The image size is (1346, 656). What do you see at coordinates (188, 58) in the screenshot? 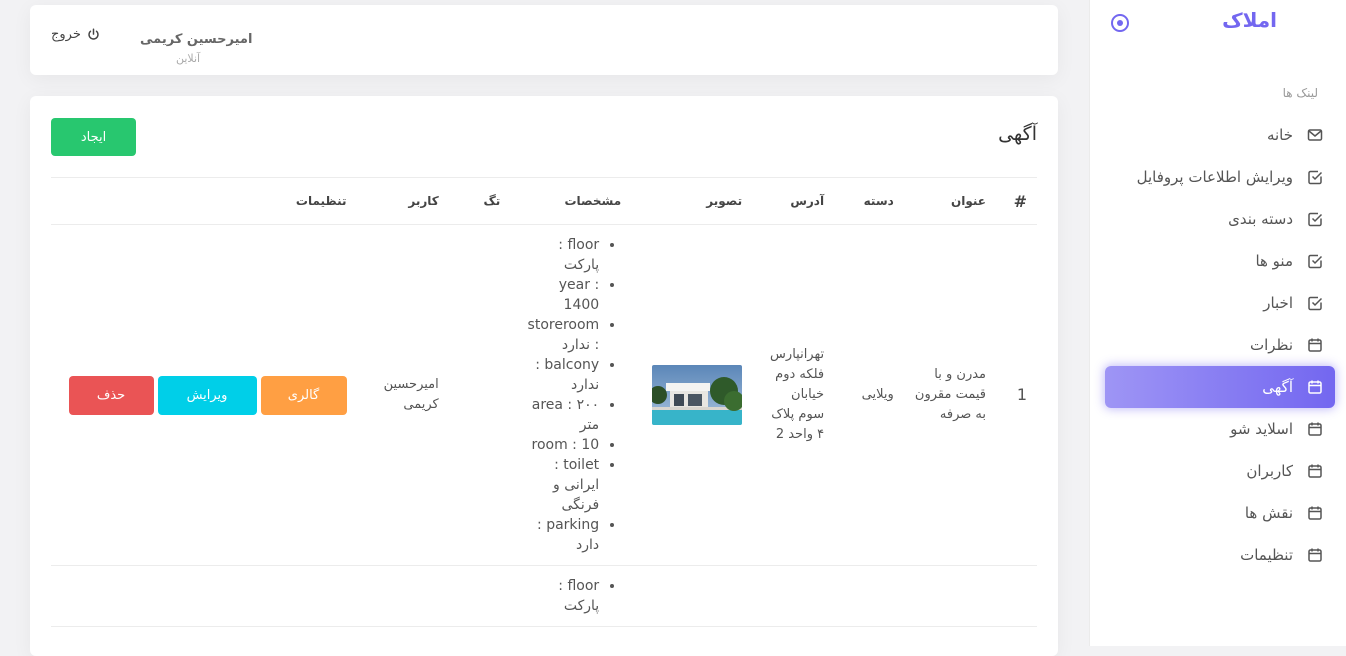
I see `user-status: آنلاین` at bounding box center [188, 58].